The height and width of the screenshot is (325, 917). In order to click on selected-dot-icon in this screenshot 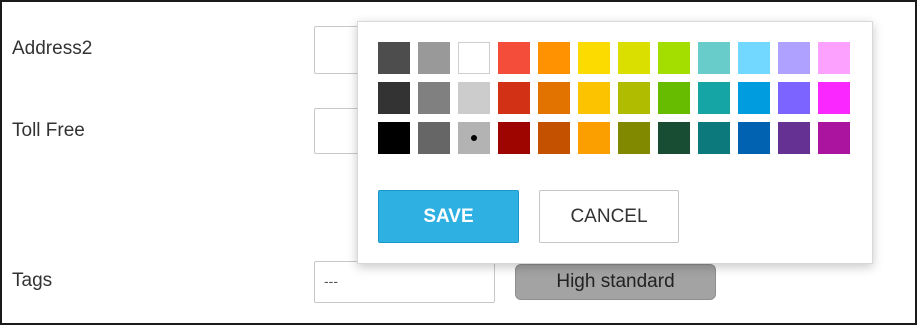, I will do `click(474, 138)`.